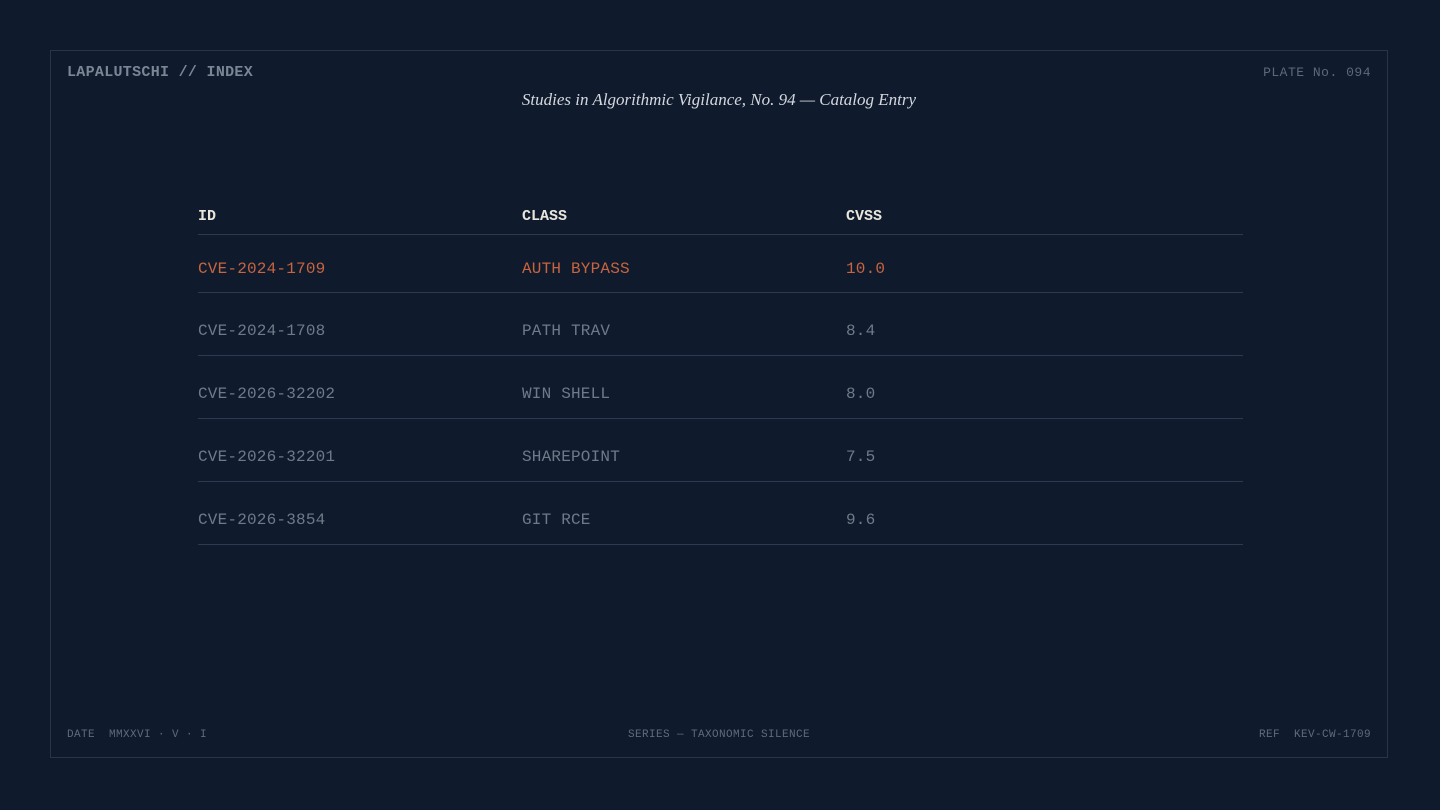 The width and height of the screenshot is (1440, 810). Describe the element at coordinates (720, 450) in the screenshot. I see `table-row: CVE-2026-32201 SHAREPOINT 7.5` at that location.